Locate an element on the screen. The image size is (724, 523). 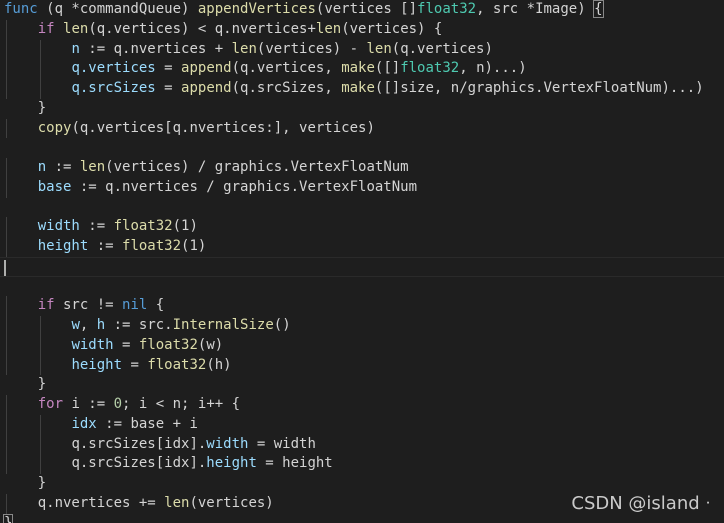
code-token: (vertices [] is located at coordinates (366, 9).